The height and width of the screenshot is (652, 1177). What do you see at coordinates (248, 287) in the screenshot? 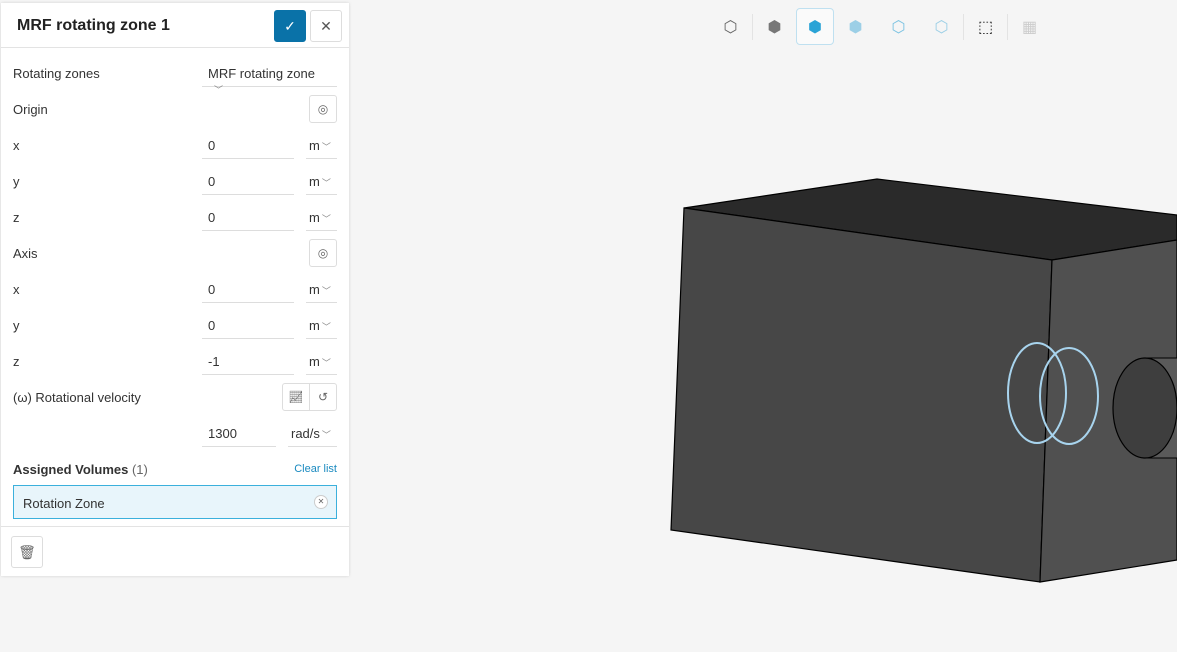
I see `axis-x-input: 0` at bounding box center [248, 287].